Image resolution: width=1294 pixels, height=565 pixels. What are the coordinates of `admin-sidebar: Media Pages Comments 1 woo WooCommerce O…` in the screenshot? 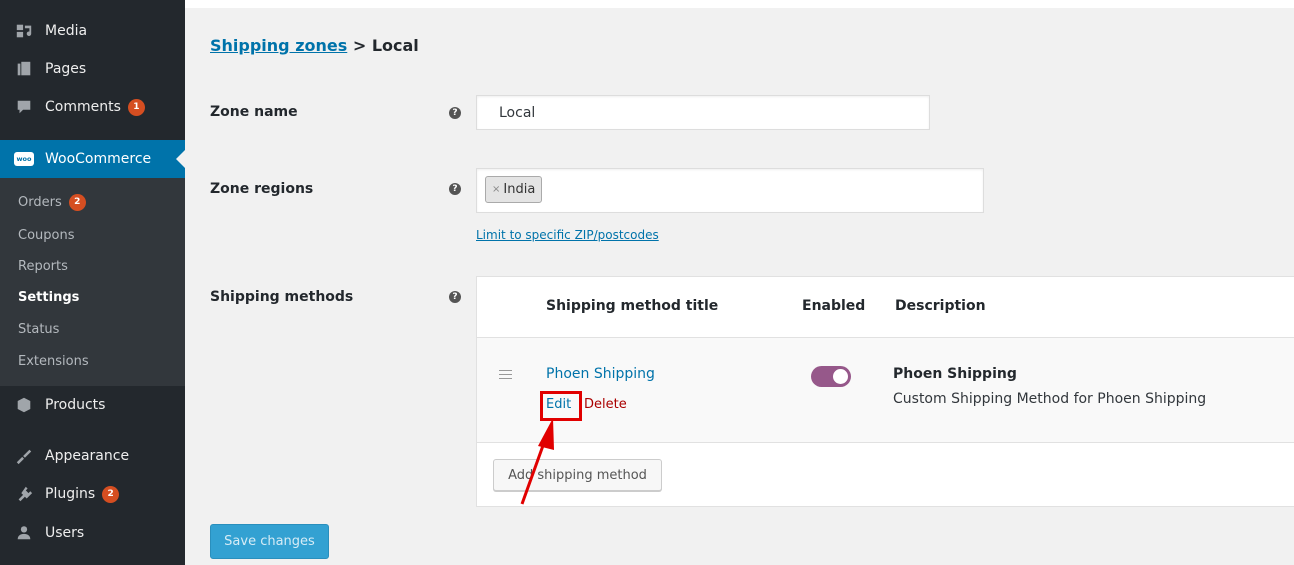 It's located at (92, 282).